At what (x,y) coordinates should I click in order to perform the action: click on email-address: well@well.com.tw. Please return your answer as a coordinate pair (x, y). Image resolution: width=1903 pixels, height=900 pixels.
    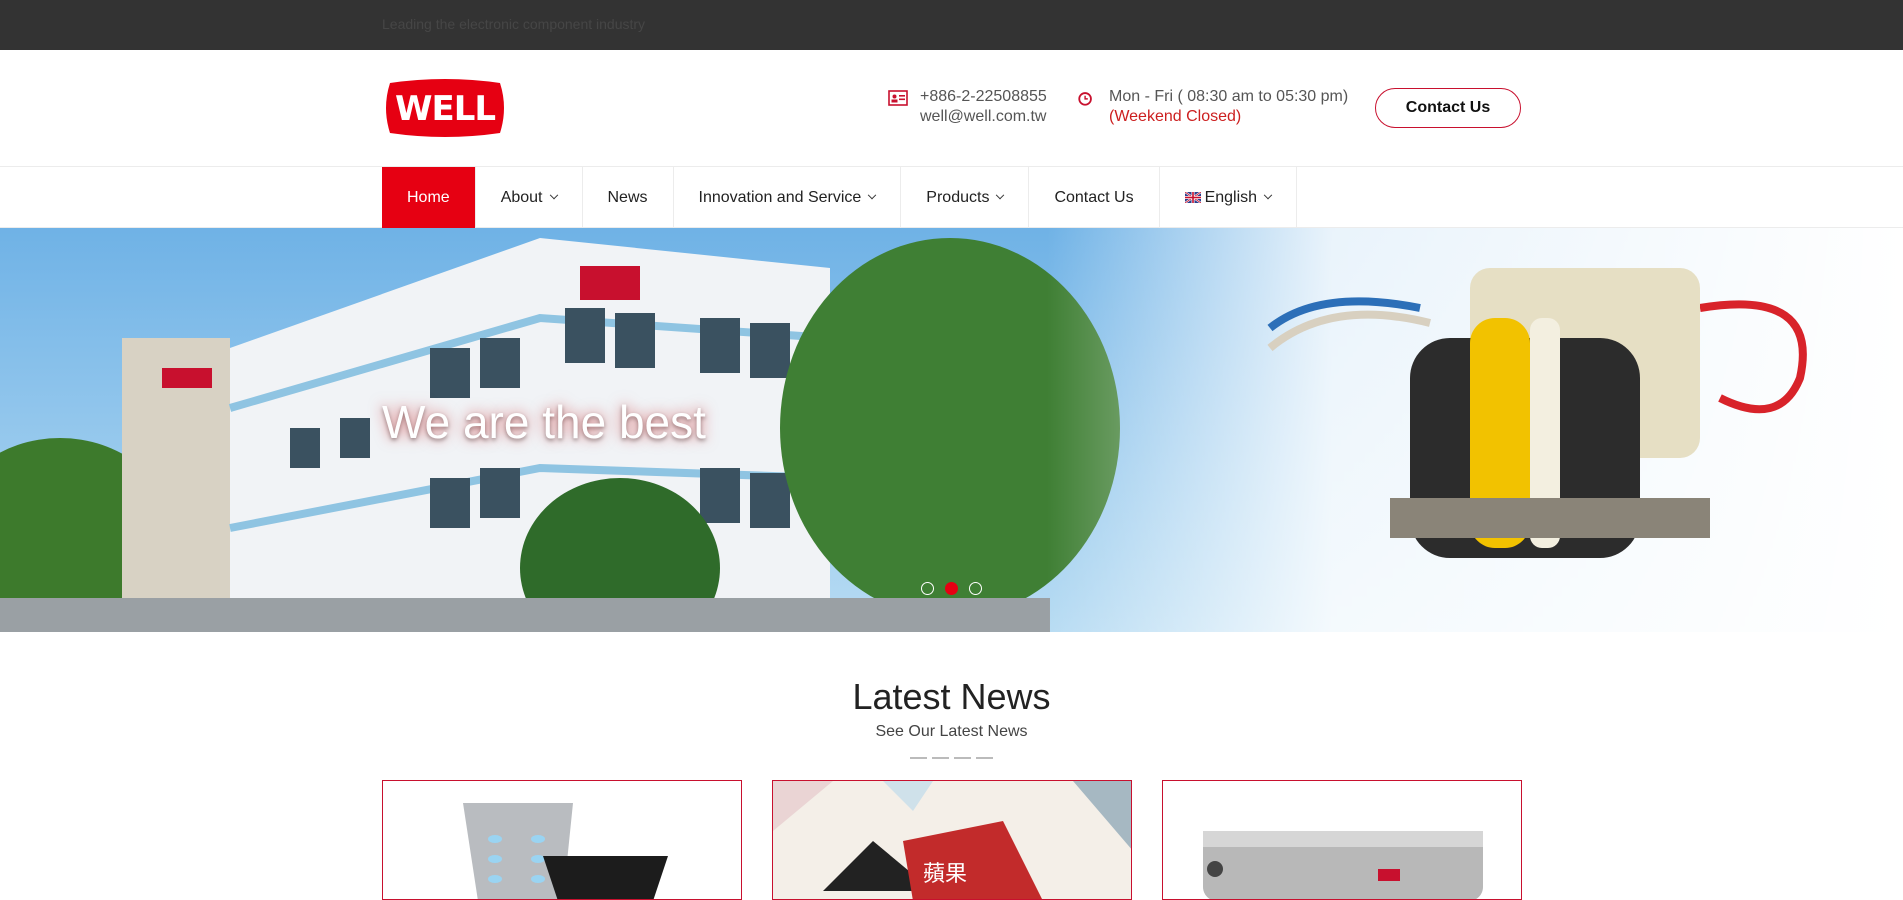
    Looking at the image, I should click on (983, 117).